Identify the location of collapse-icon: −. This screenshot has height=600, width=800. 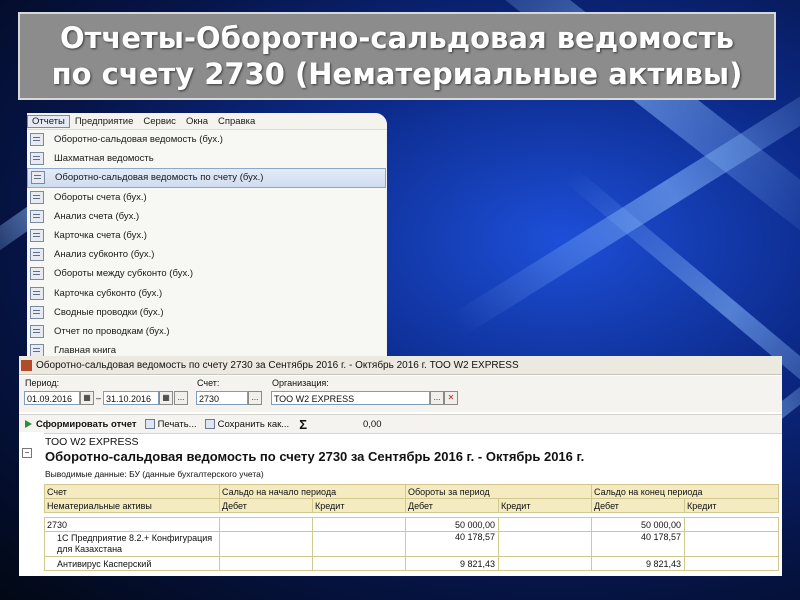
(27, 453).